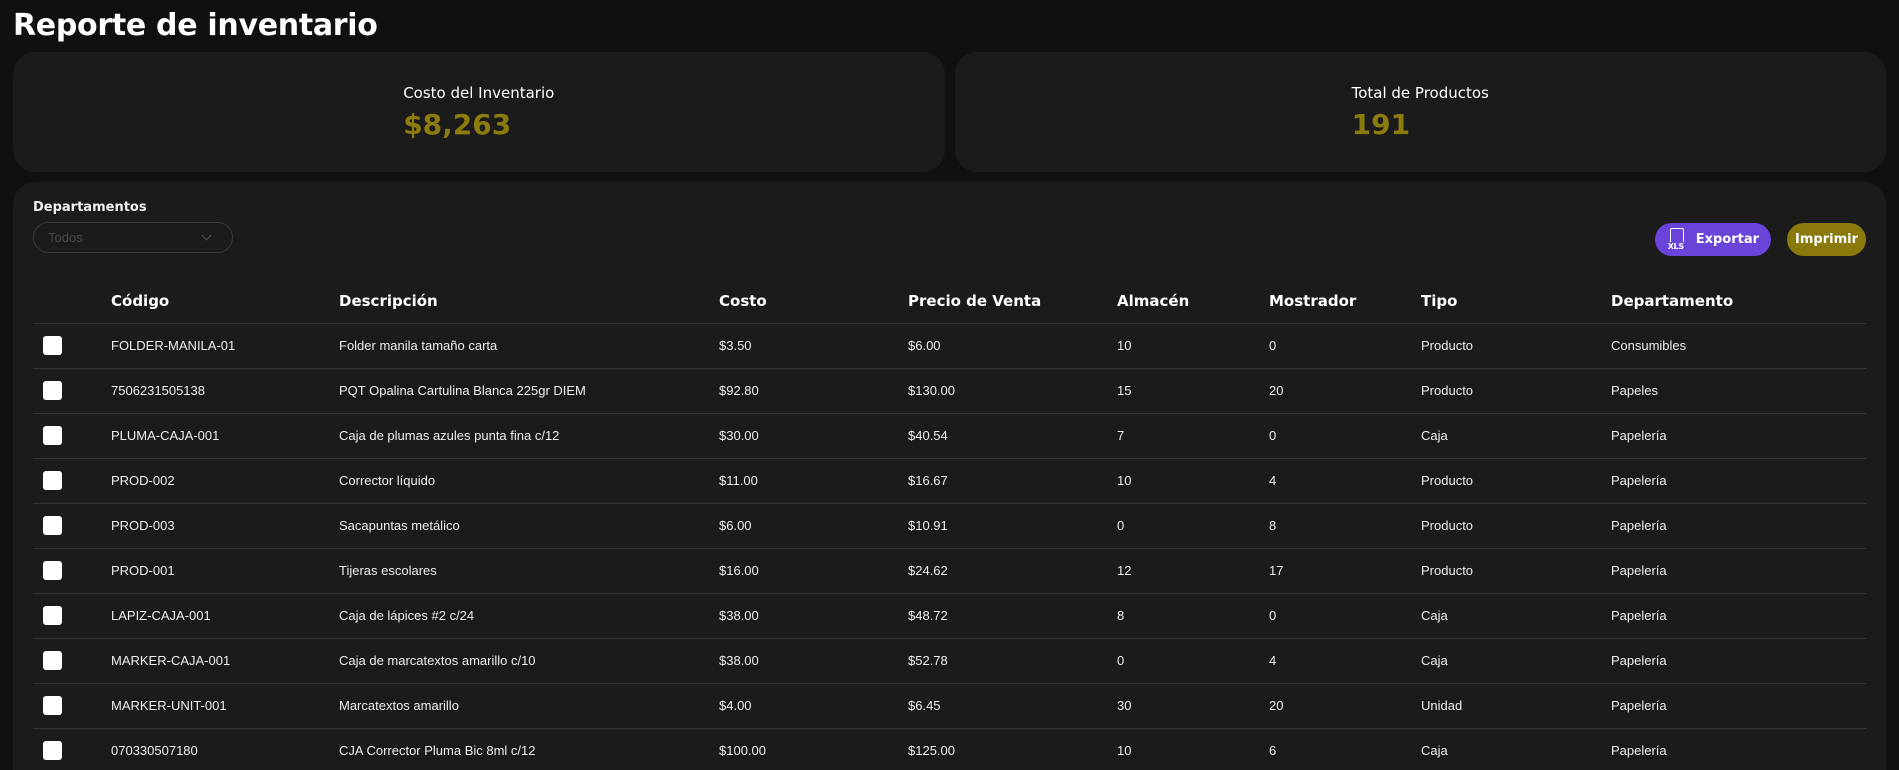  What do you see at coordinates (1516, 616) in the screenshot?
I see `cell-tipo: Caja` at bounding box center [1516, 616].